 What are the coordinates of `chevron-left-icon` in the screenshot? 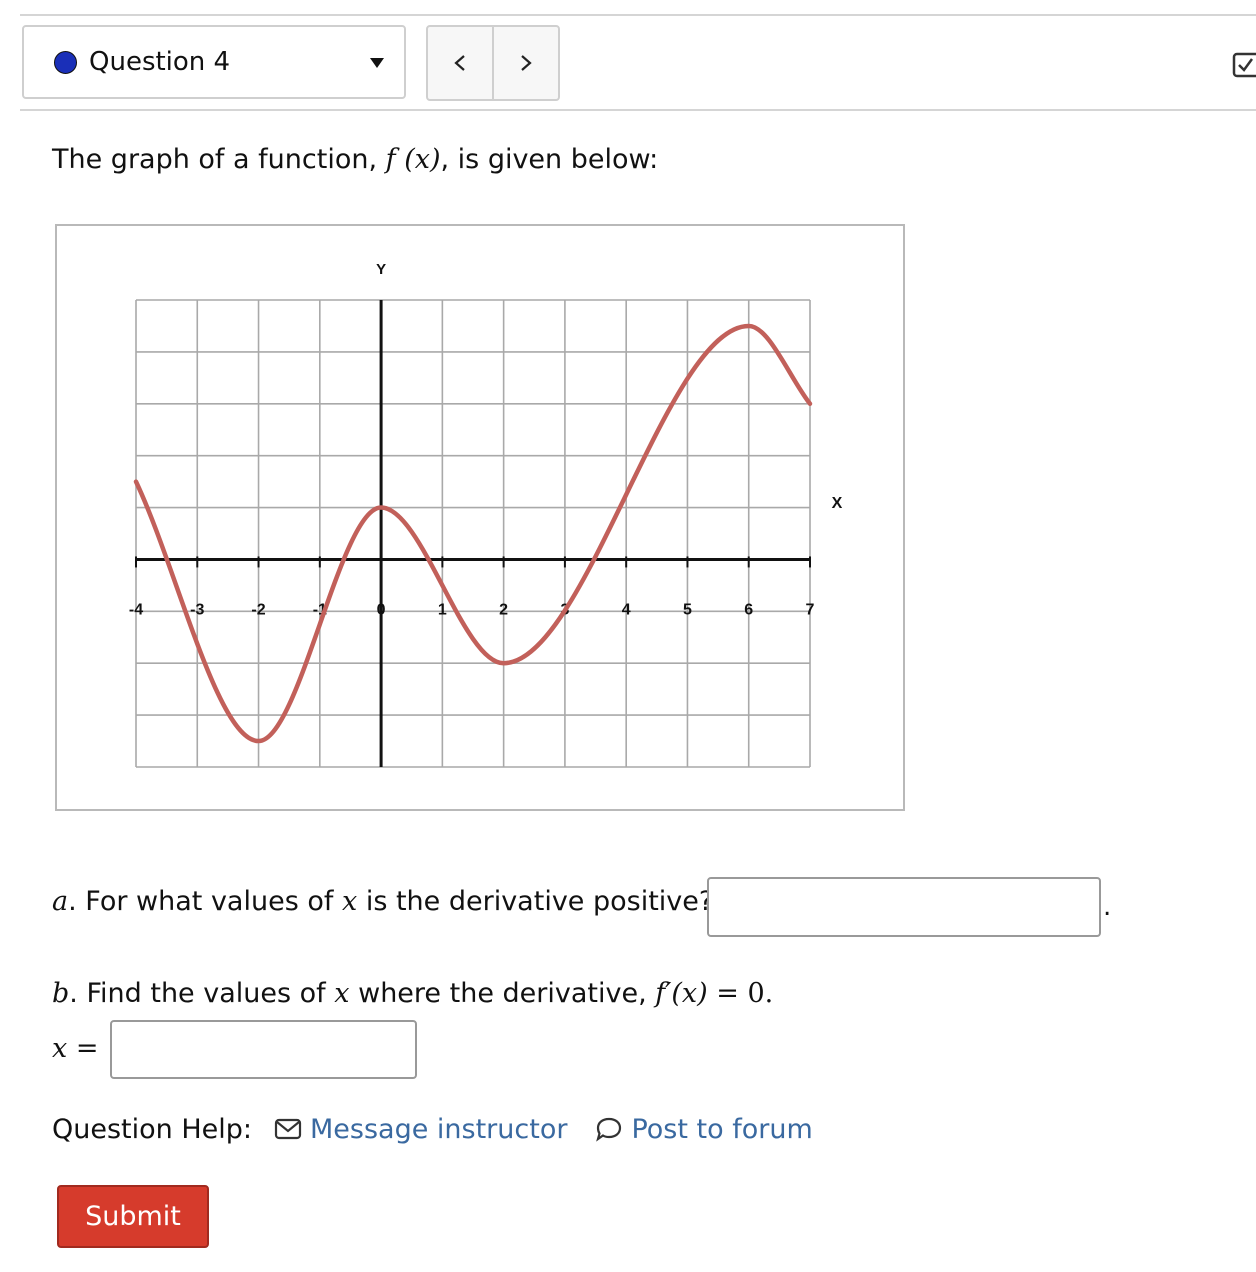 It's located at (459, 63).